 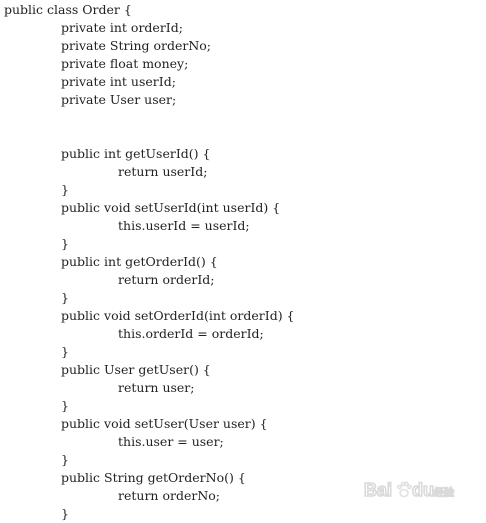 I want to click on code-line: private String orderNo;, so click(x=136, y=45).